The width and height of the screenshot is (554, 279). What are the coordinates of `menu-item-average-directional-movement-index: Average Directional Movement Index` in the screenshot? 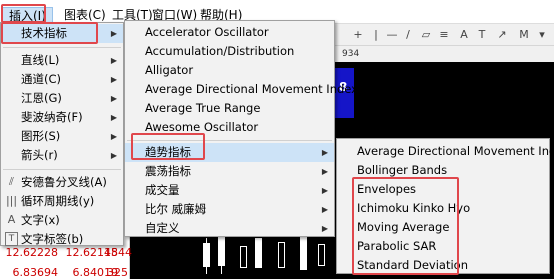 It's located at (241, 89).